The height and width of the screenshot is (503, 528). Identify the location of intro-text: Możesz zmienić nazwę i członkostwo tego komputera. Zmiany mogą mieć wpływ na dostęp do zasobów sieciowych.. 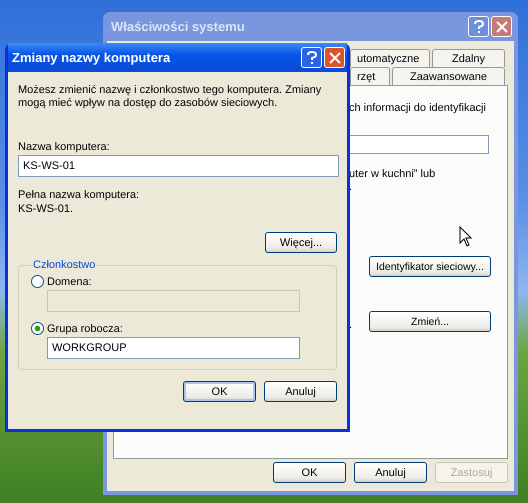
(170, 97).